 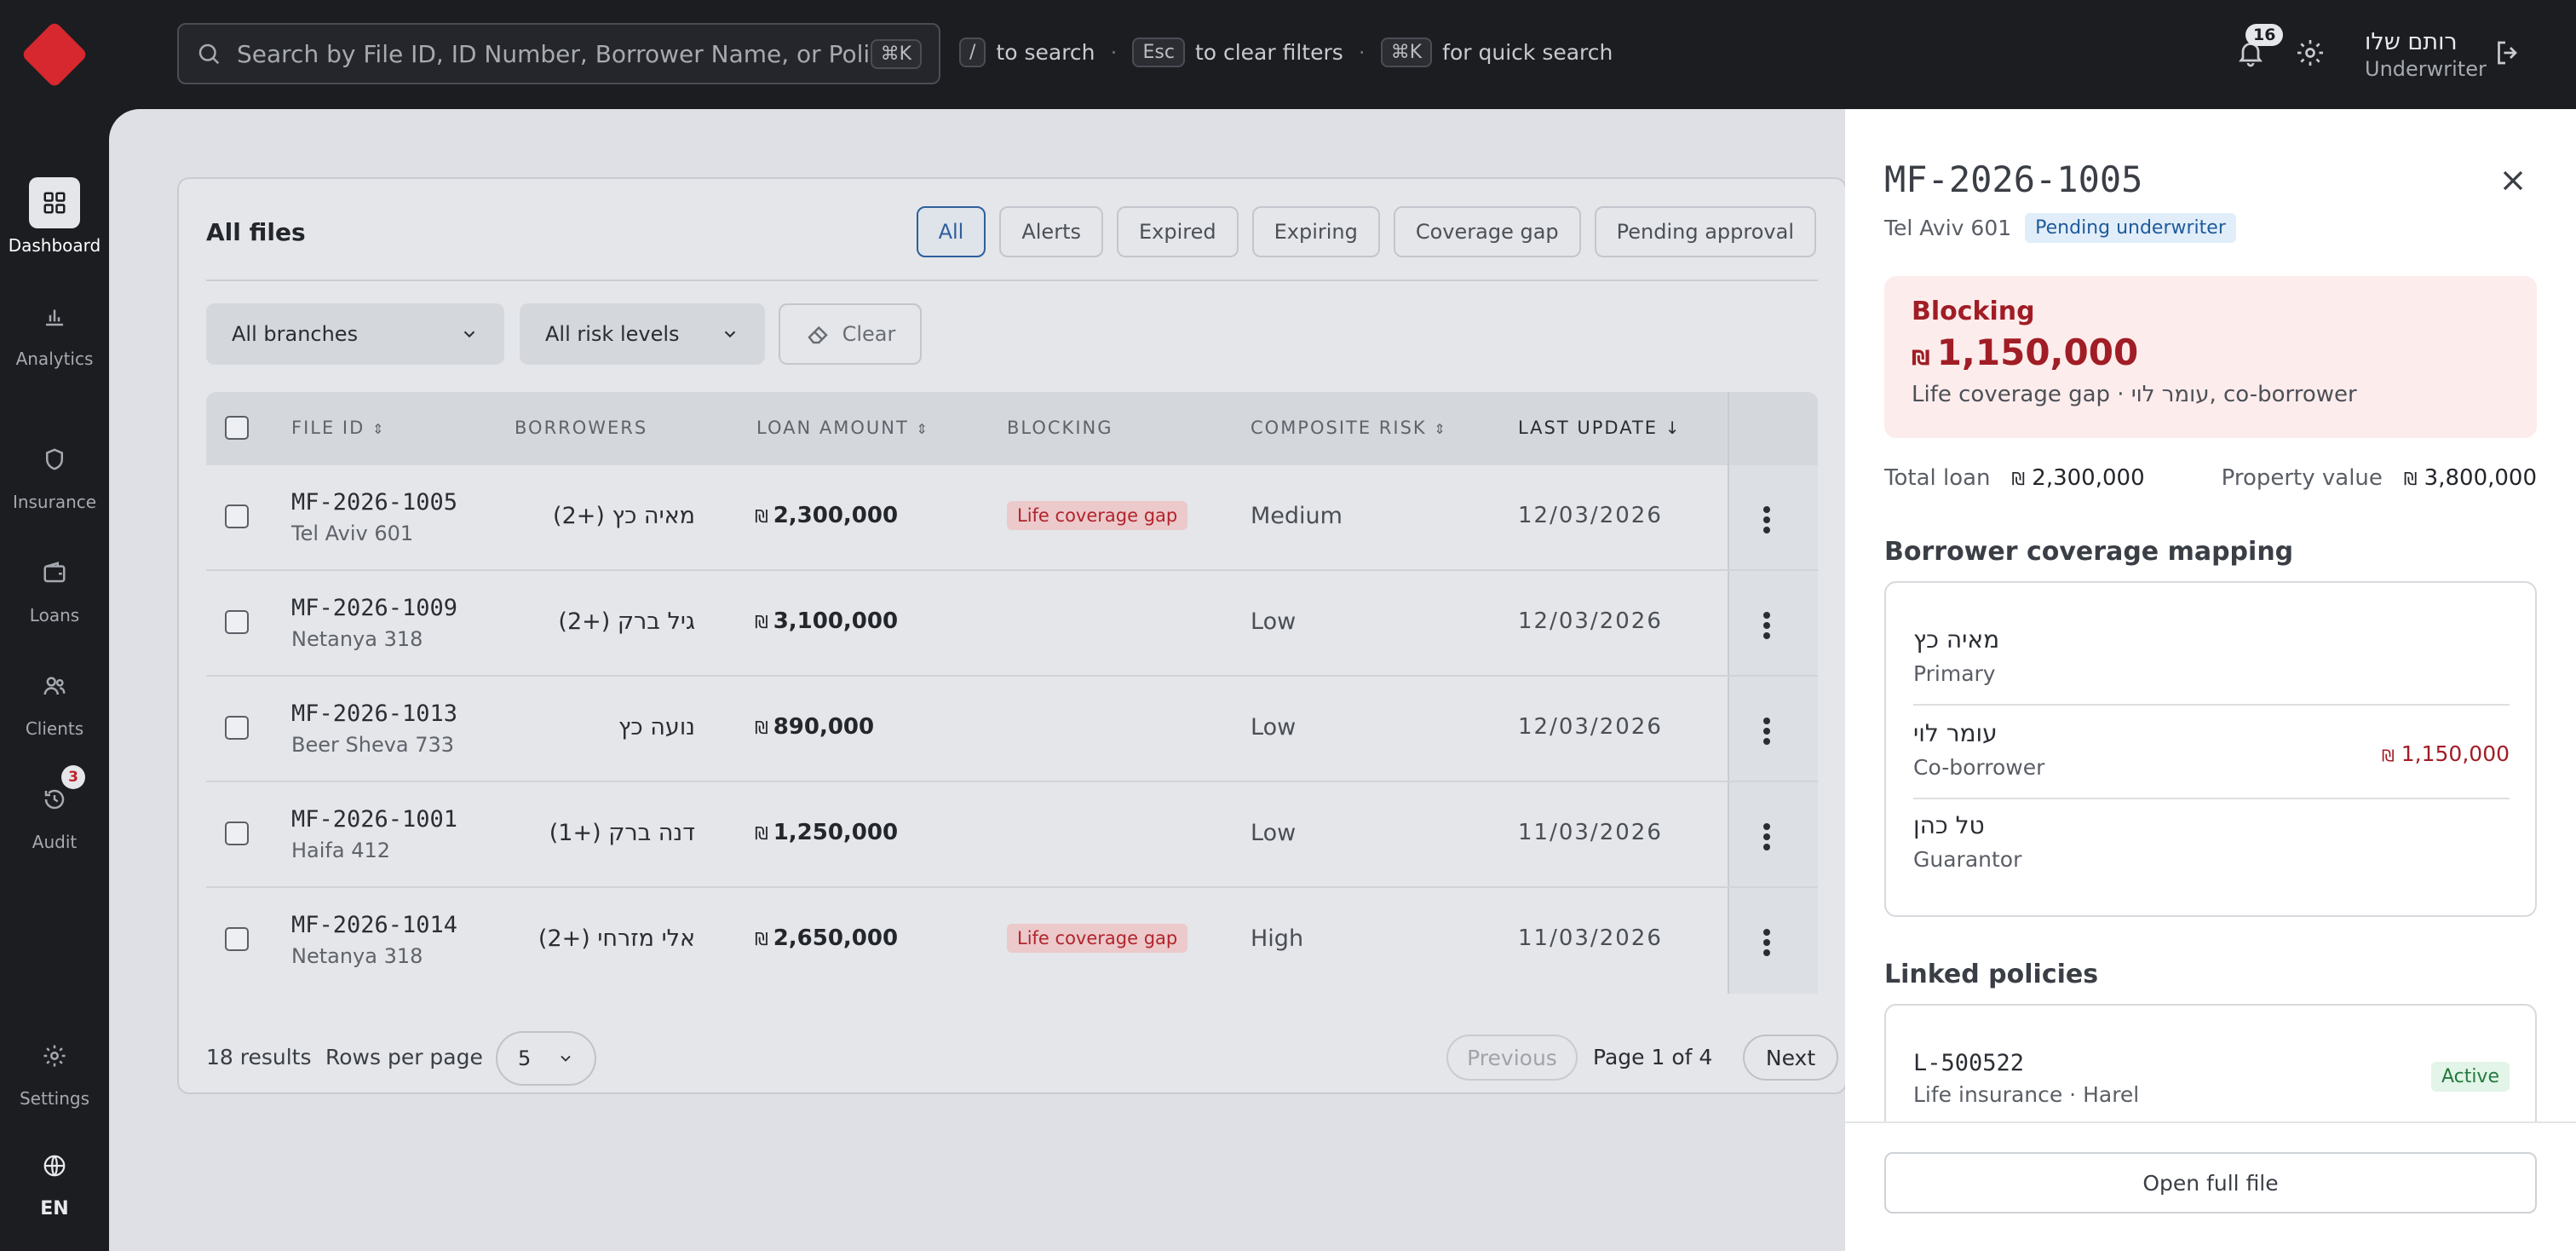 I want to click on logo, so click(x=55, y=55).